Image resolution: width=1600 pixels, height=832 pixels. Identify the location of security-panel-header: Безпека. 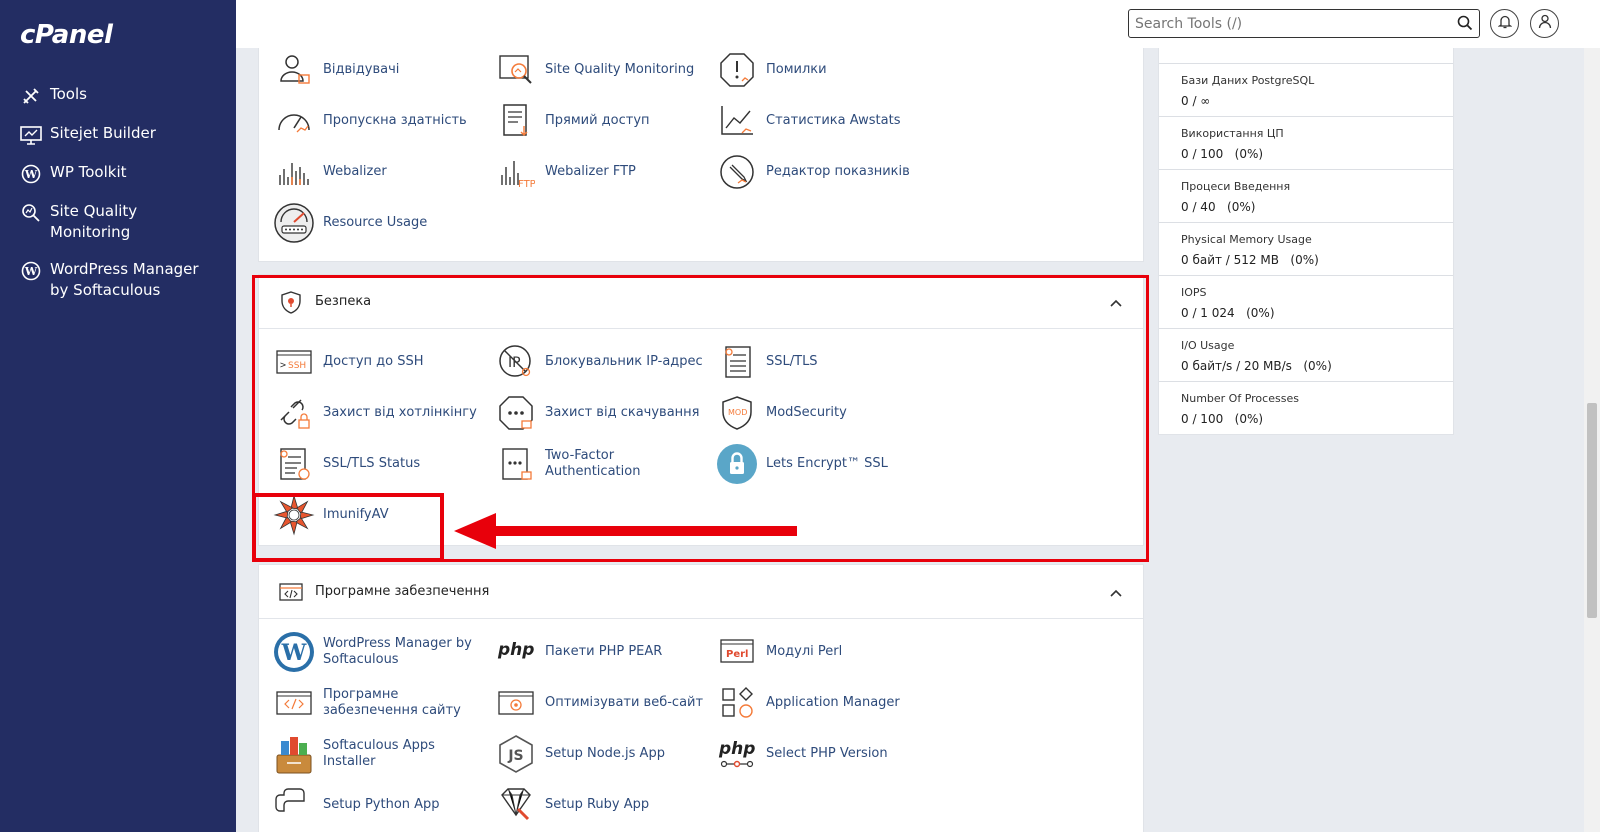
(701, 302).